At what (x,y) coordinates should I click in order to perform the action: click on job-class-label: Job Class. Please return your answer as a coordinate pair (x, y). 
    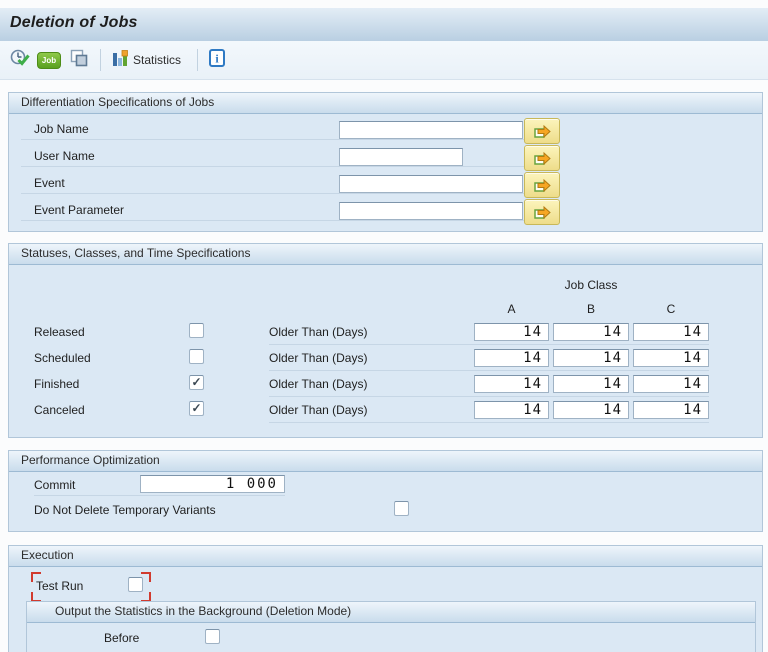
    Looking at the image, I should click on (591, 285).